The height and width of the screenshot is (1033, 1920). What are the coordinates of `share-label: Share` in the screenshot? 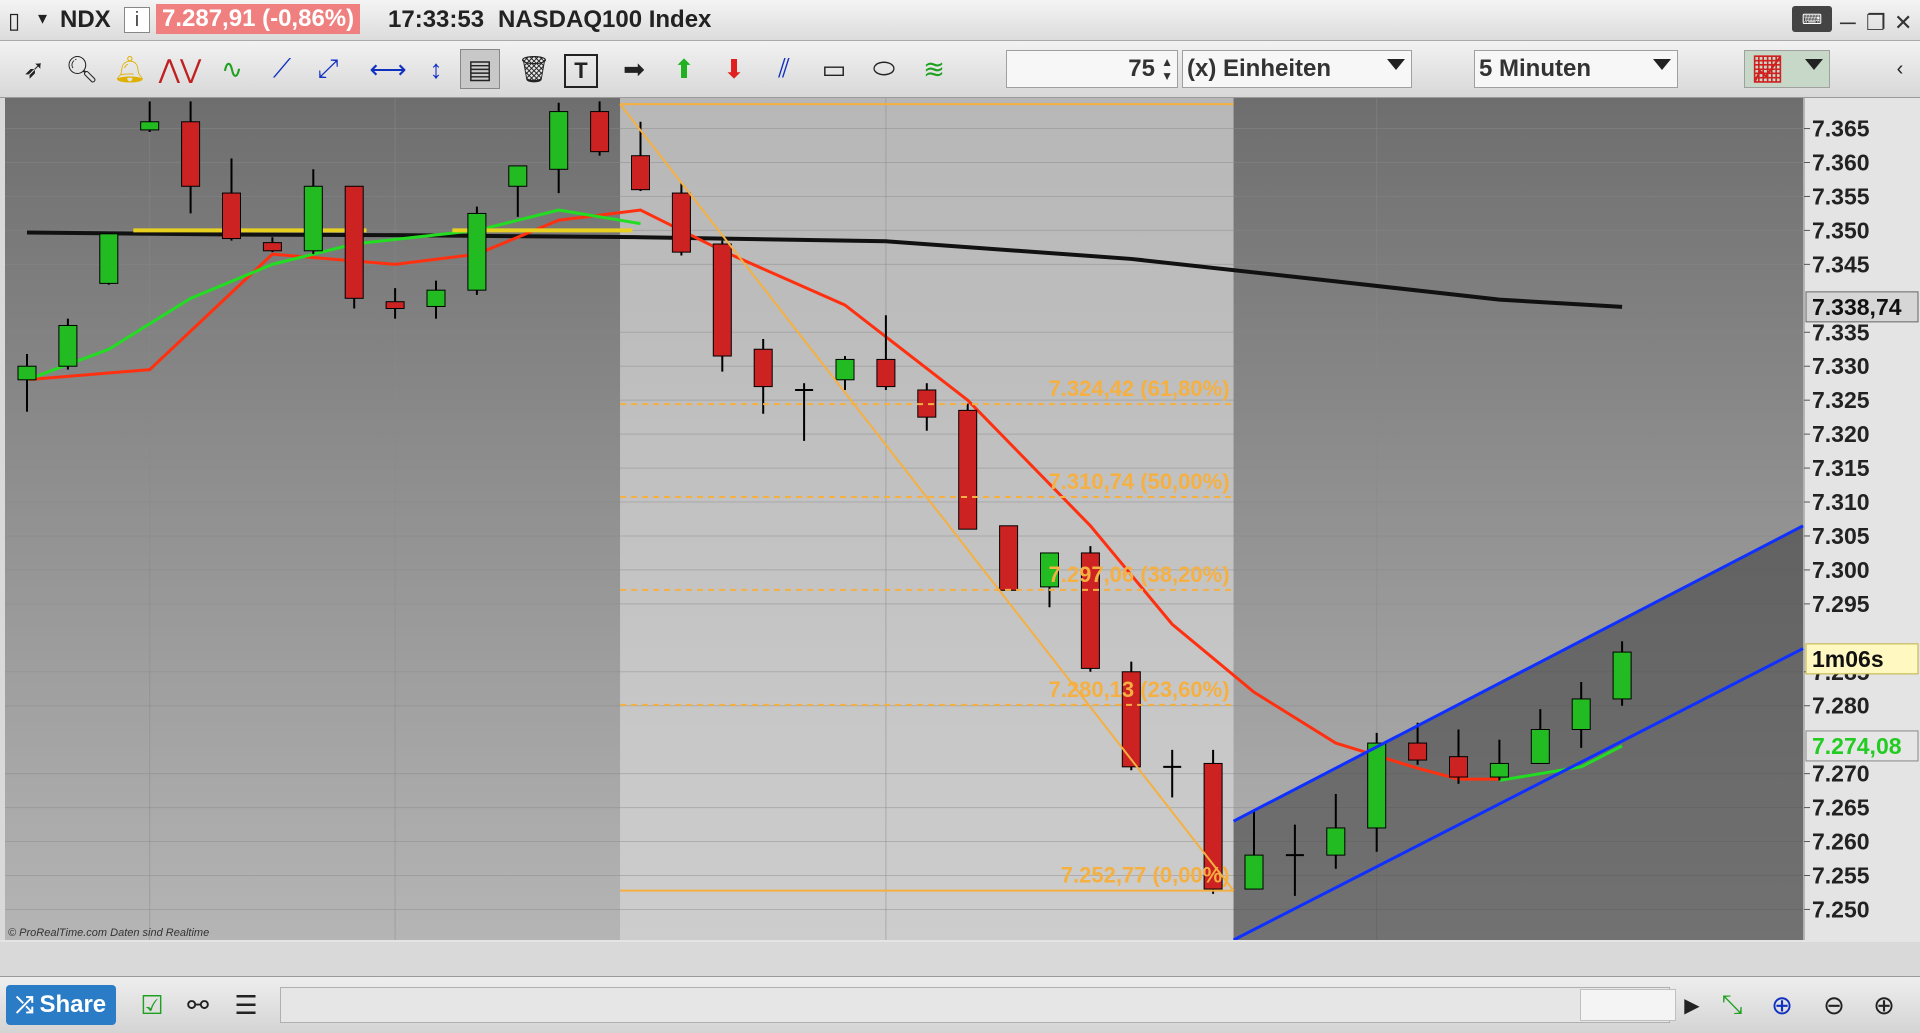 It's located at (73, 1004).